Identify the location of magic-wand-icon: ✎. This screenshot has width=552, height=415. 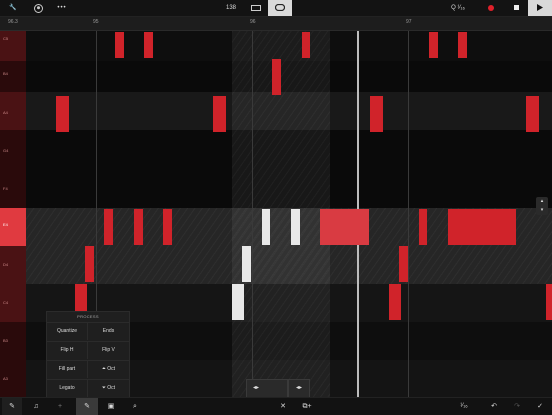
(87, 406).